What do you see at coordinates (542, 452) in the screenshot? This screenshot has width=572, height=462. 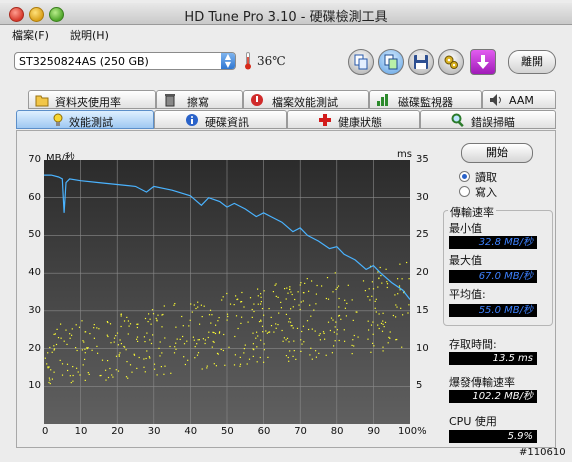 I see `image-id-label: #110610` at bounding box center [542, 452].